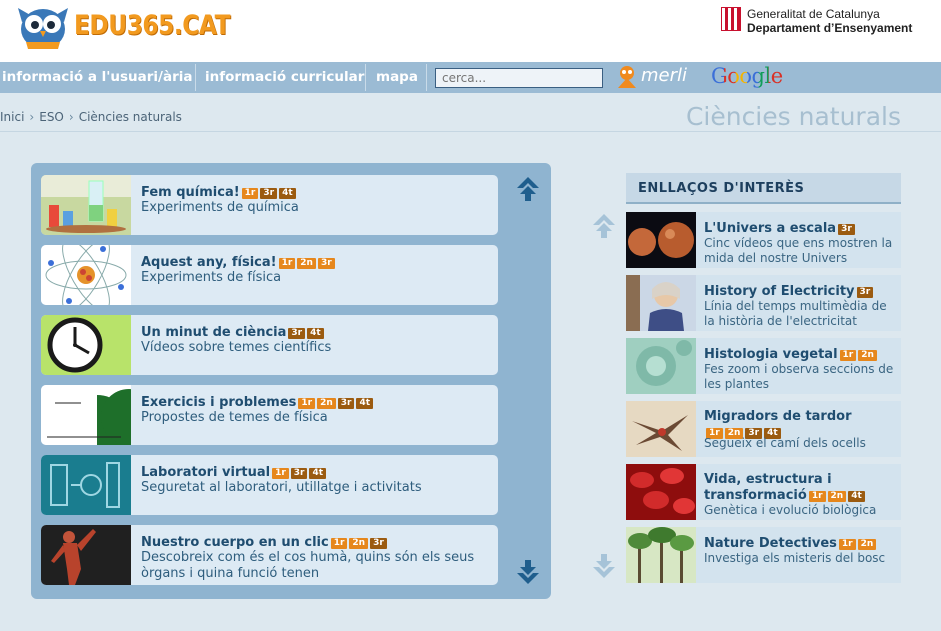  I want to click on nav-map: mapa, so click(397, 77).